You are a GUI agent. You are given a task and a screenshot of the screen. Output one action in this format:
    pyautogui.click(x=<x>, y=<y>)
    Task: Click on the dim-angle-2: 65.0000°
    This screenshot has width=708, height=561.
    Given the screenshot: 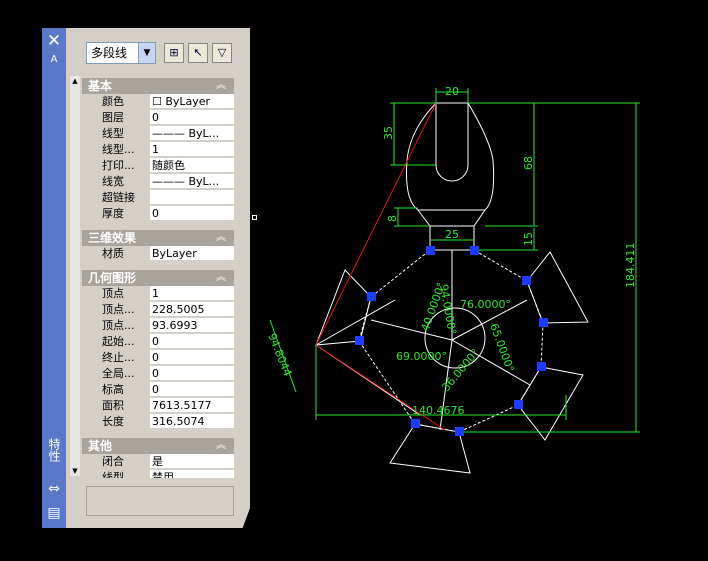 What is the action you would take?
    pyautogui.click(x=502, y=348)
    